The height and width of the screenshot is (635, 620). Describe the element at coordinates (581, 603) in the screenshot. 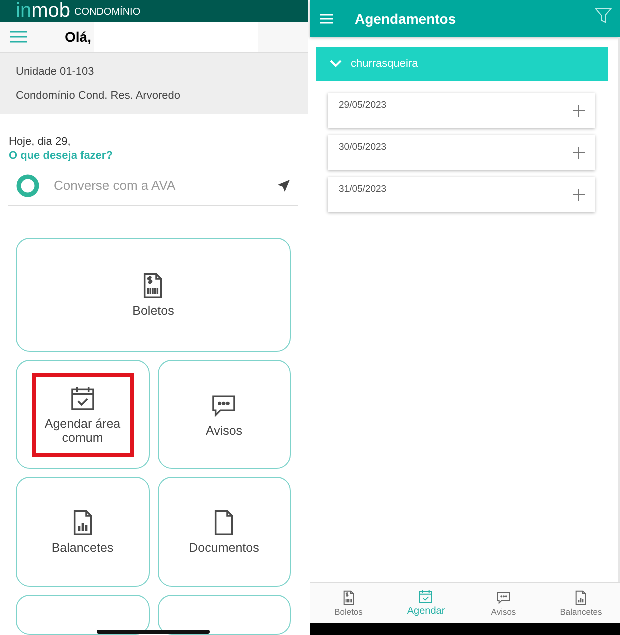

I see `nav-tab: Balancetes` at that location.